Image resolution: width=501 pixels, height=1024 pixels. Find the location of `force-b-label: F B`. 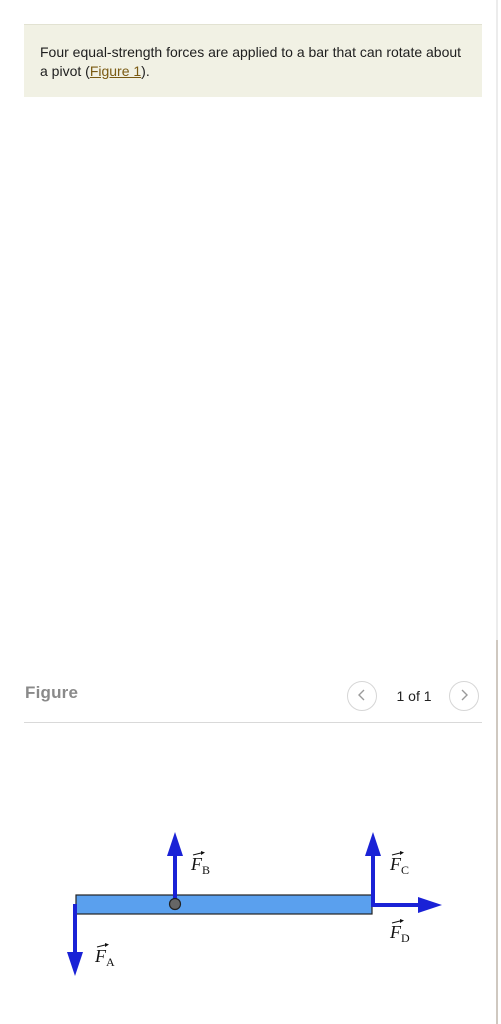

force-b-label: F B is located at coordinates (200, 864).